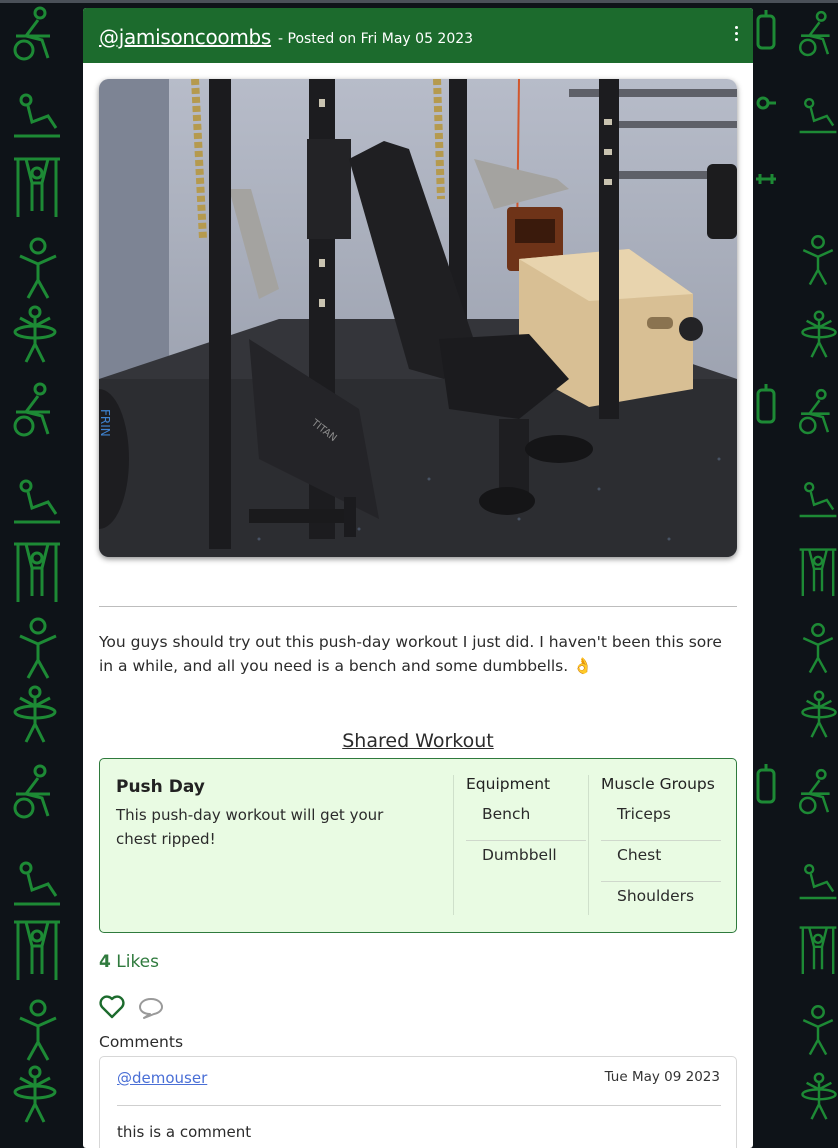 The width and height of the screenshot is (838, 1148). Describe the element at coordinates (185, 37) in the screenshot. I see `post-author-link: @jamisoncoombs` at that location.